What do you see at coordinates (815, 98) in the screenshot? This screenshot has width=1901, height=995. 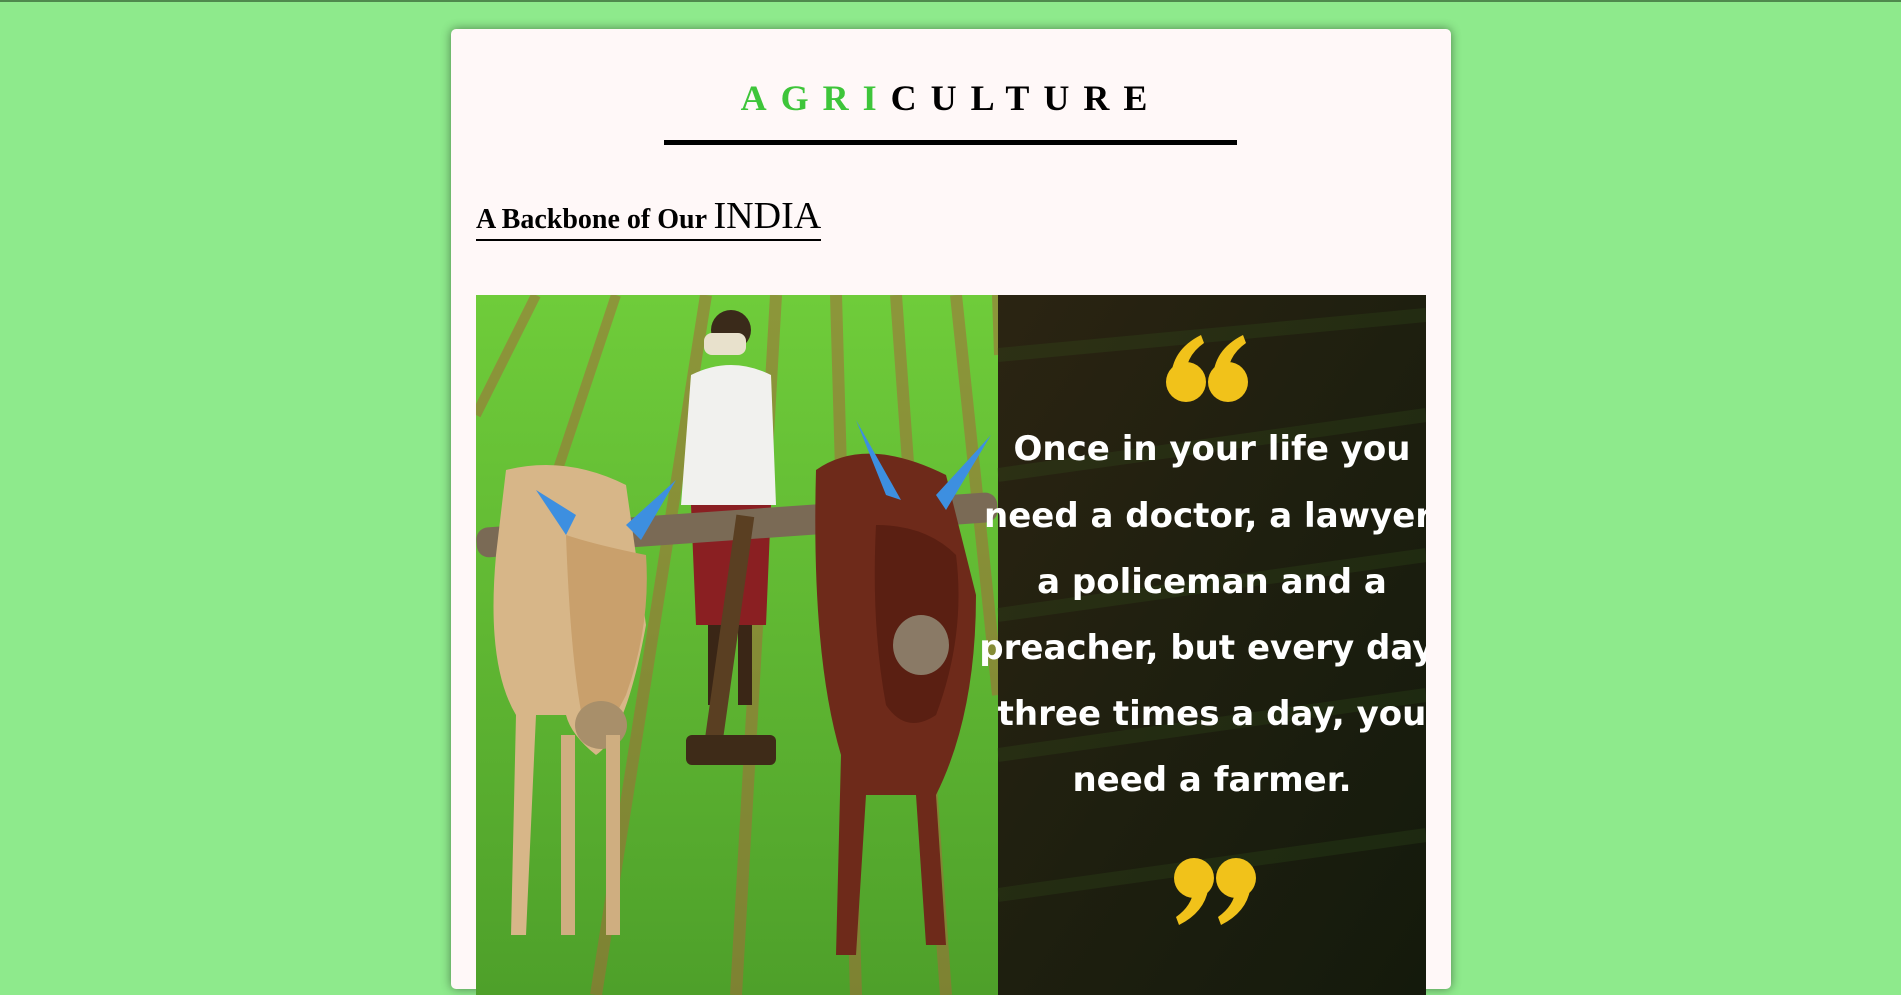 I see `title-green-part: AGRI` at bounding box center [815, 98].